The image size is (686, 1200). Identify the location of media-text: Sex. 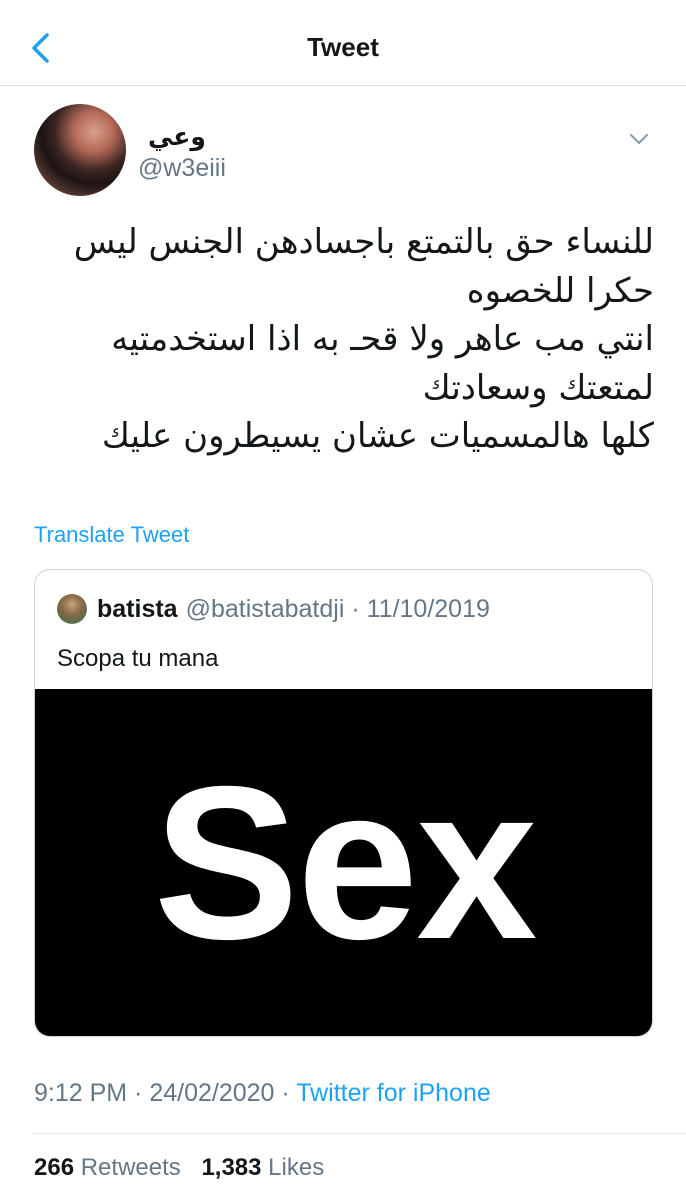
(345, 863).